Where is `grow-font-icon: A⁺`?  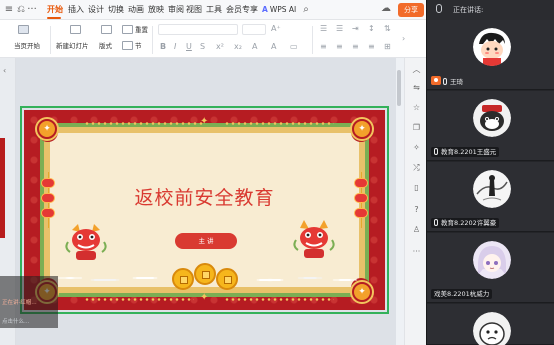
grow-font-icon: A⁺ is located at coordinates (276, 29).